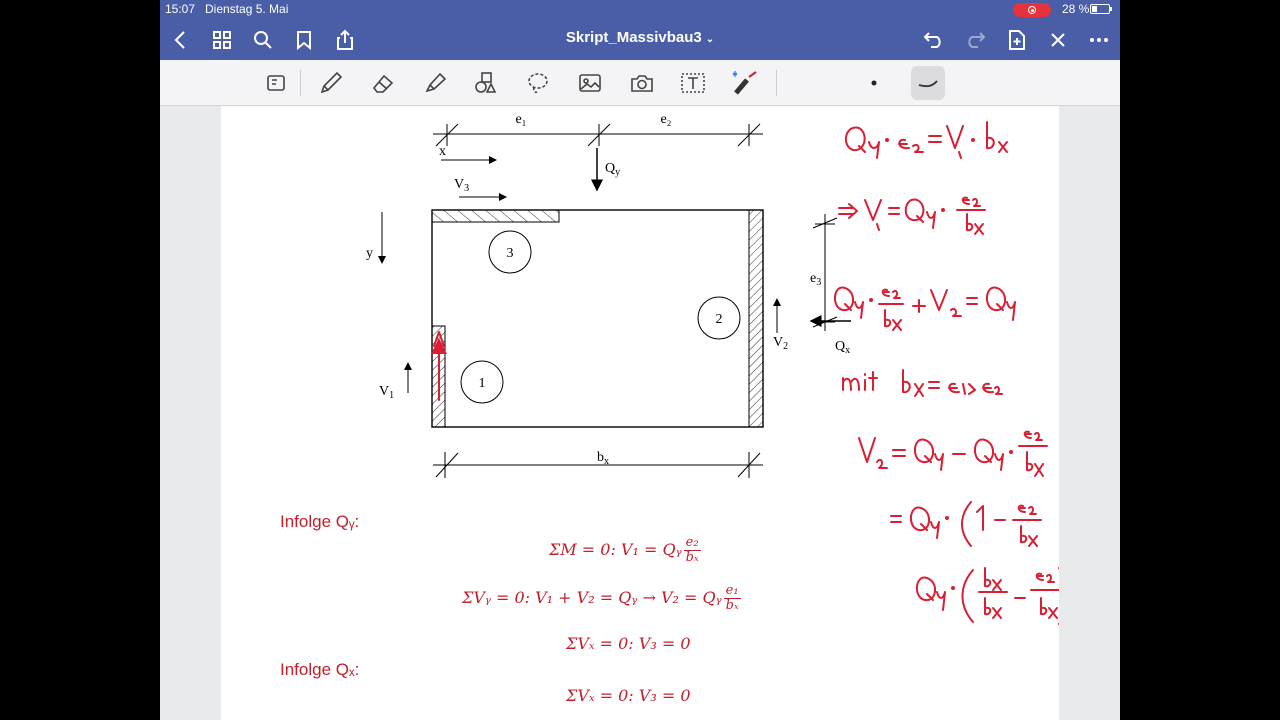 This screenshot has width=1280, height=720. I want to click on grid-view-icon, so click(222, 40).